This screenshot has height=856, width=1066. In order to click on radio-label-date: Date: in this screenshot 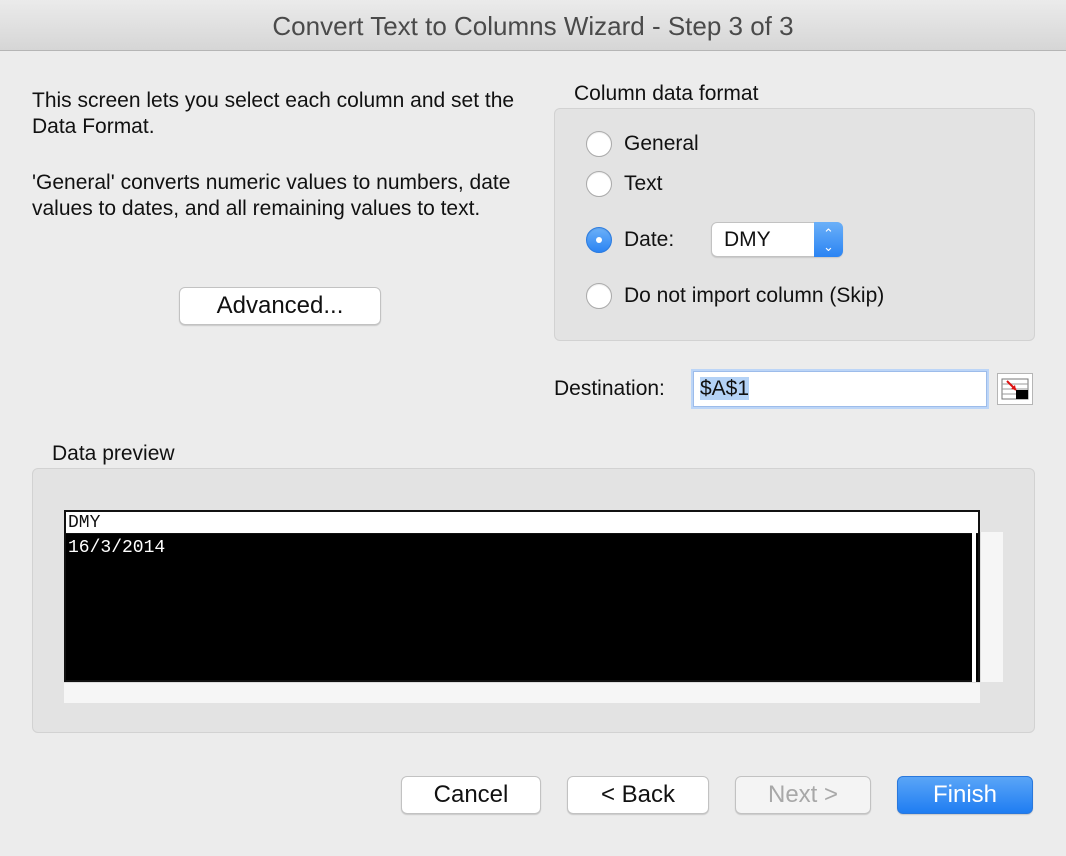, I will do `click(649, 239)`.